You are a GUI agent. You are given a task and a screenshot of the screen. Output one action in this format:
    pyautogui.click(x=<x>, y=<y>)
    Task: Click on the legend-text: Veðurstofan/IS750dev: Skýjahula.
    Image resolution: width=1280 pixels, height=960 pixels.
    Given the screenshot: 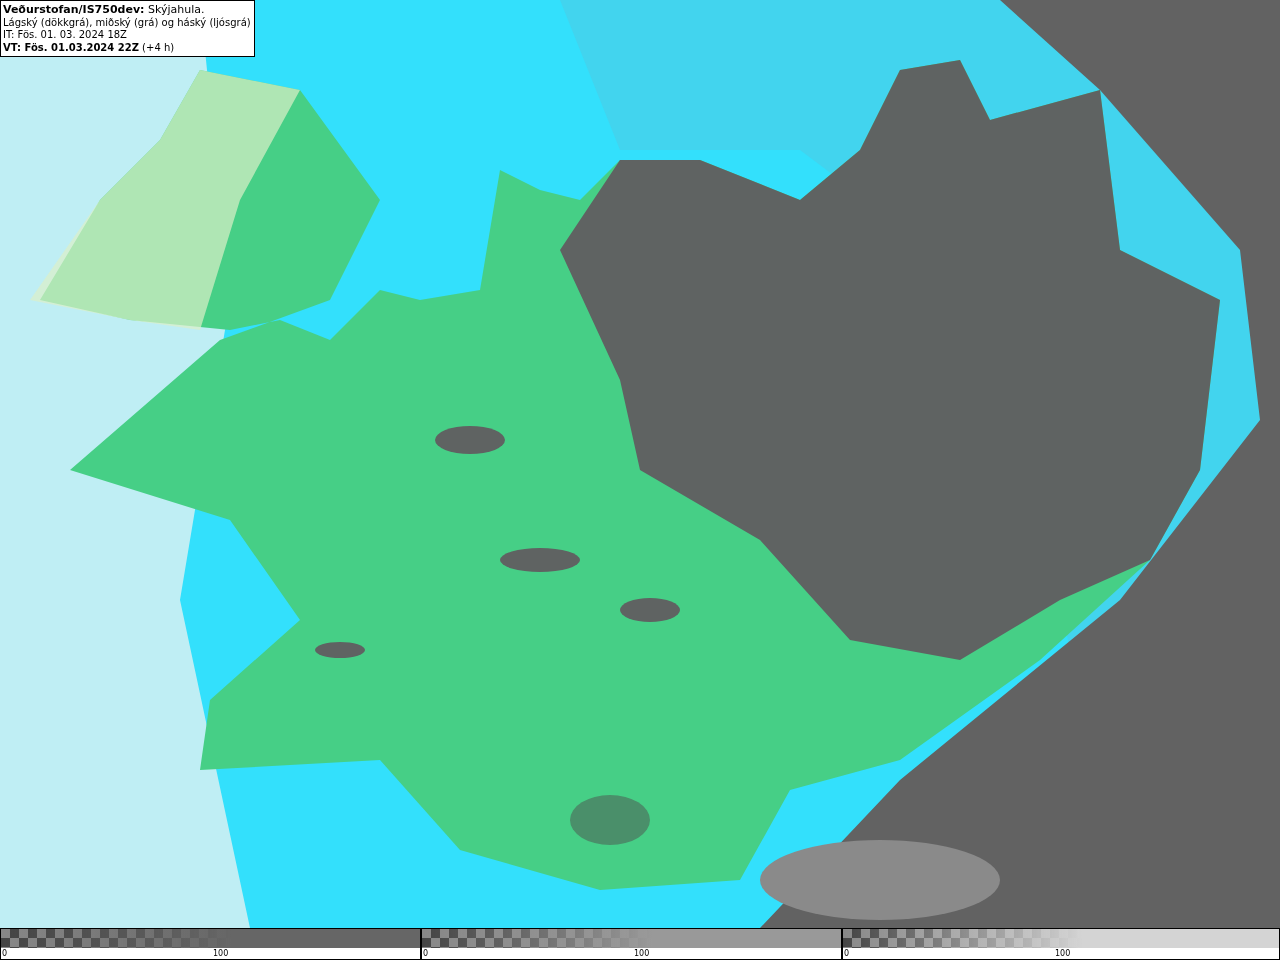 What is the action you would take?
    pyautogui.click(x=104, y=10)
    